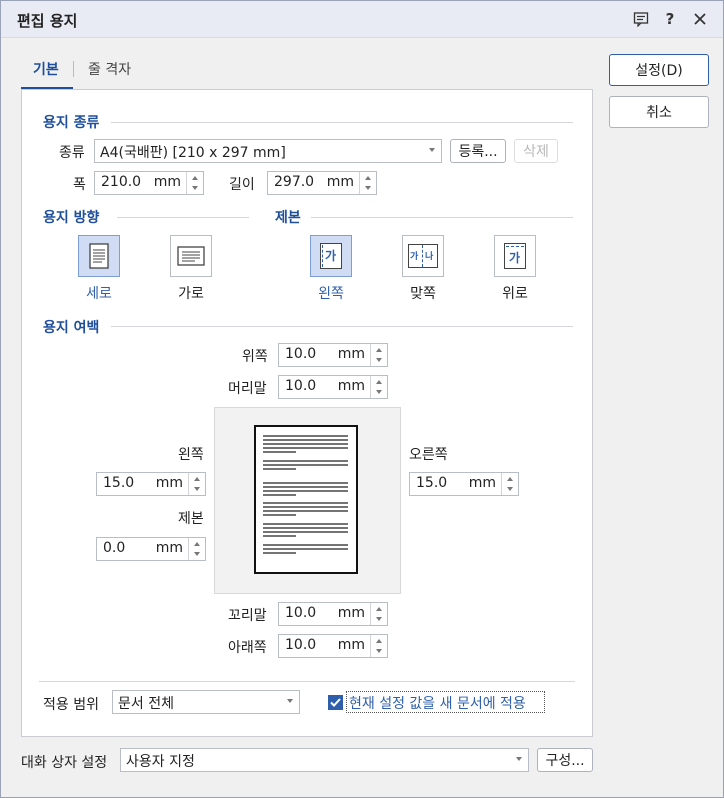 The image size is (724, 798). Describe the element at coordinates (333, 646) in the screenshot. I see `margin-bottom-spinner: 10.0 mm` at that location.